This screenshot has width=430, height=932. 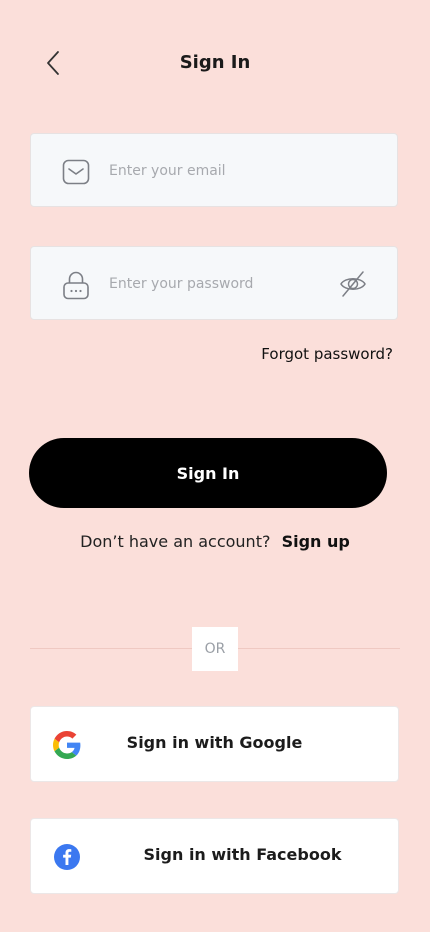 I want to click on sign-in-facebook-button: Sign in with Facebook, so click(x=214, y=856).